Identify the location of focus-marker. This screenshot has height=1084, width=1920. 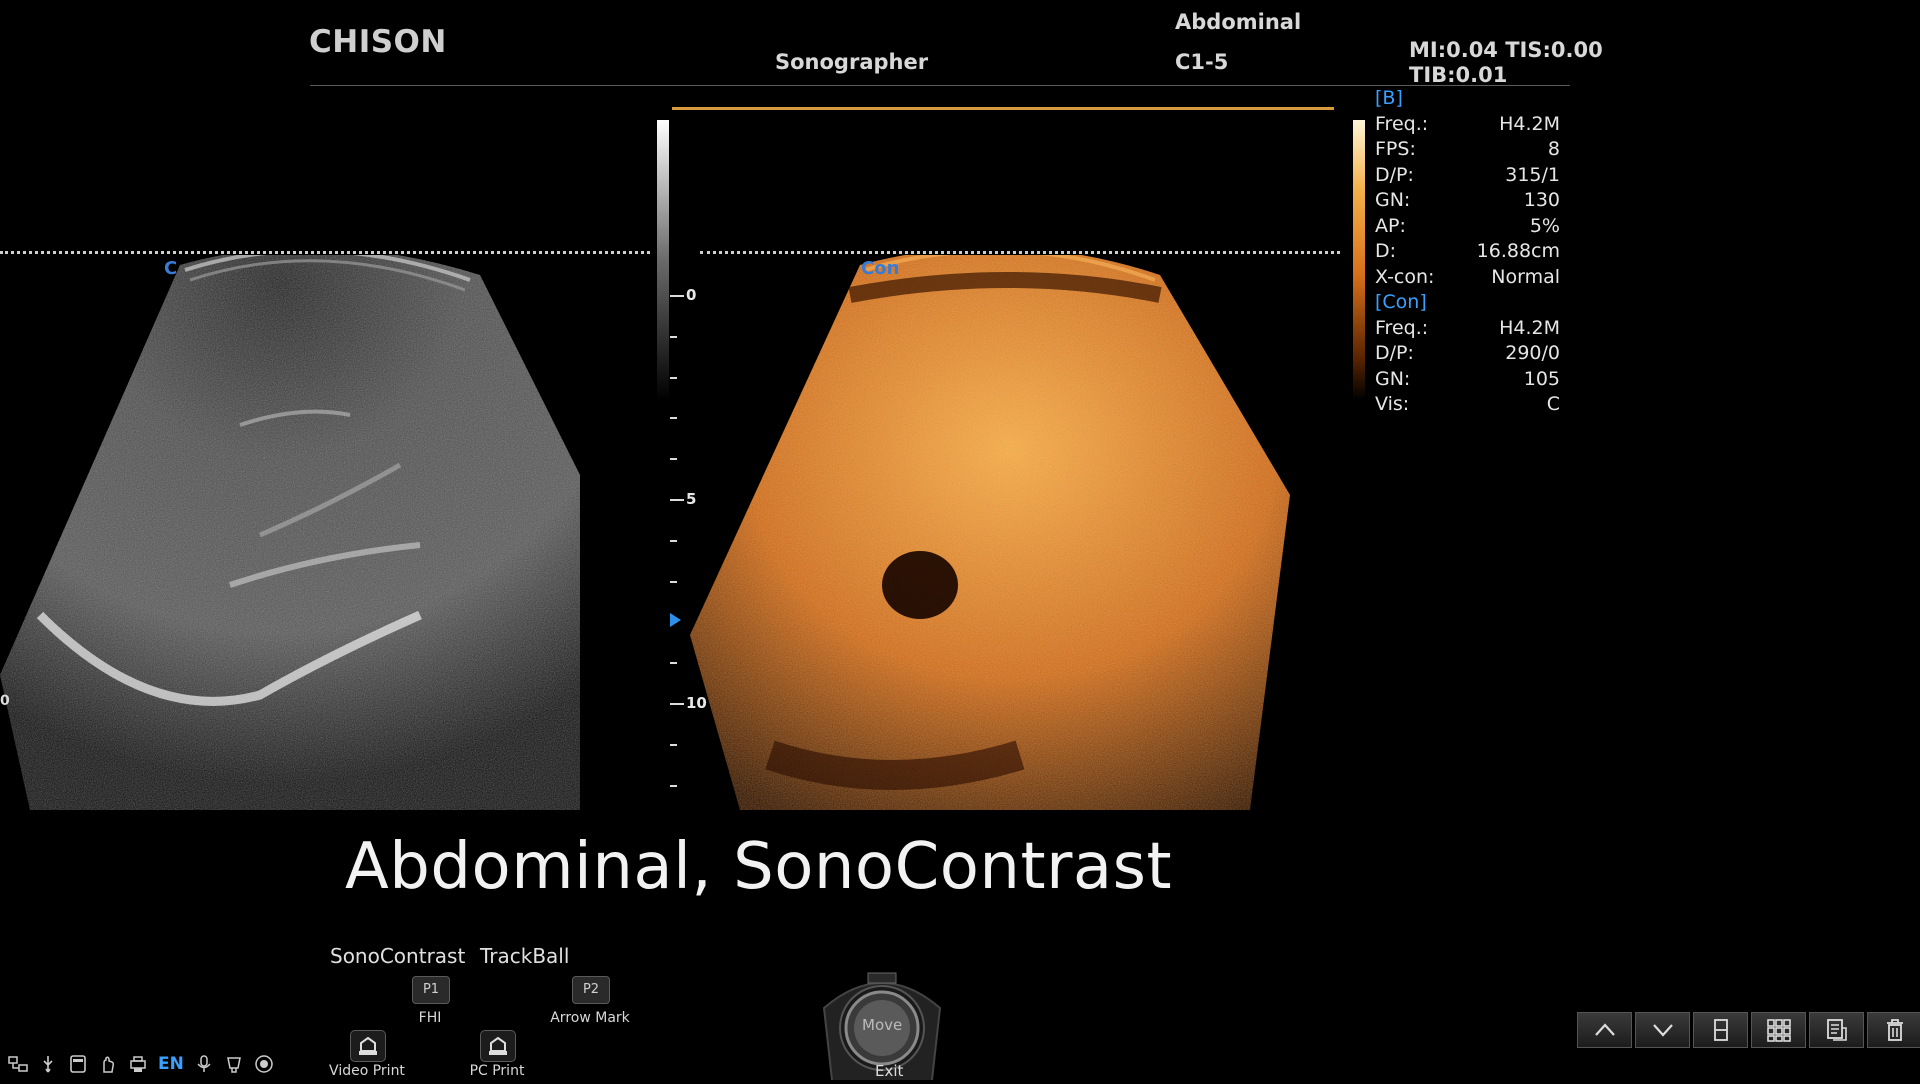
(675, 620).